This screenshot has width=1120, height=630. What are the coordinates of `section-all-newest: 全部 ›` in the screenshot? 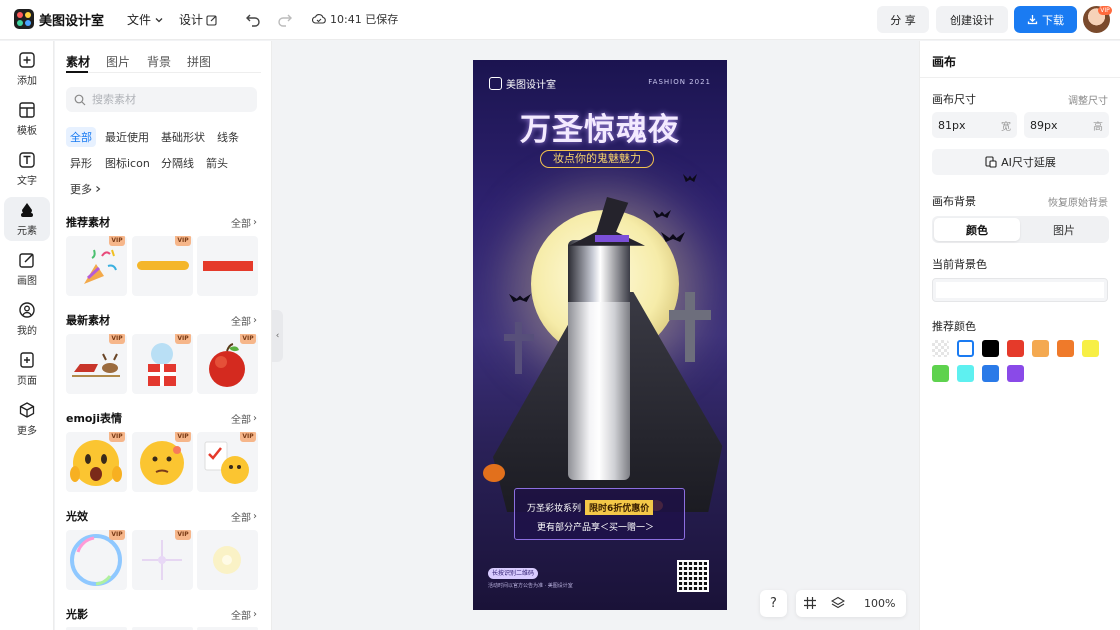 It's located at (244, 320).